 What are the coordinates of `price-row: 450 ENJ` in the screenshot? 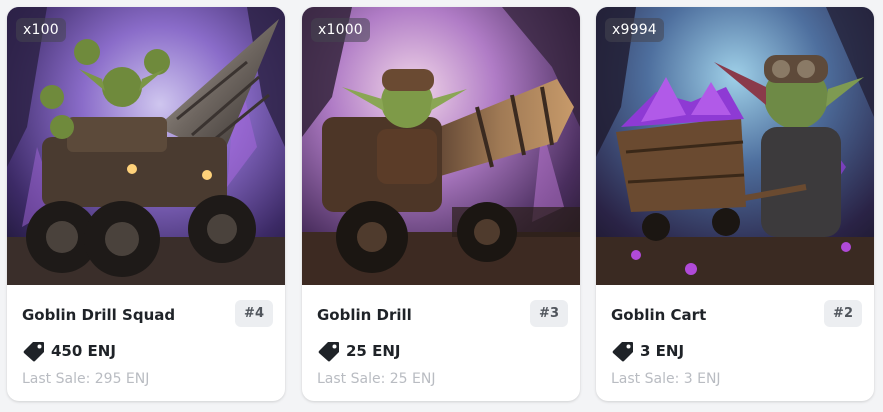 It's located at (69, 351).